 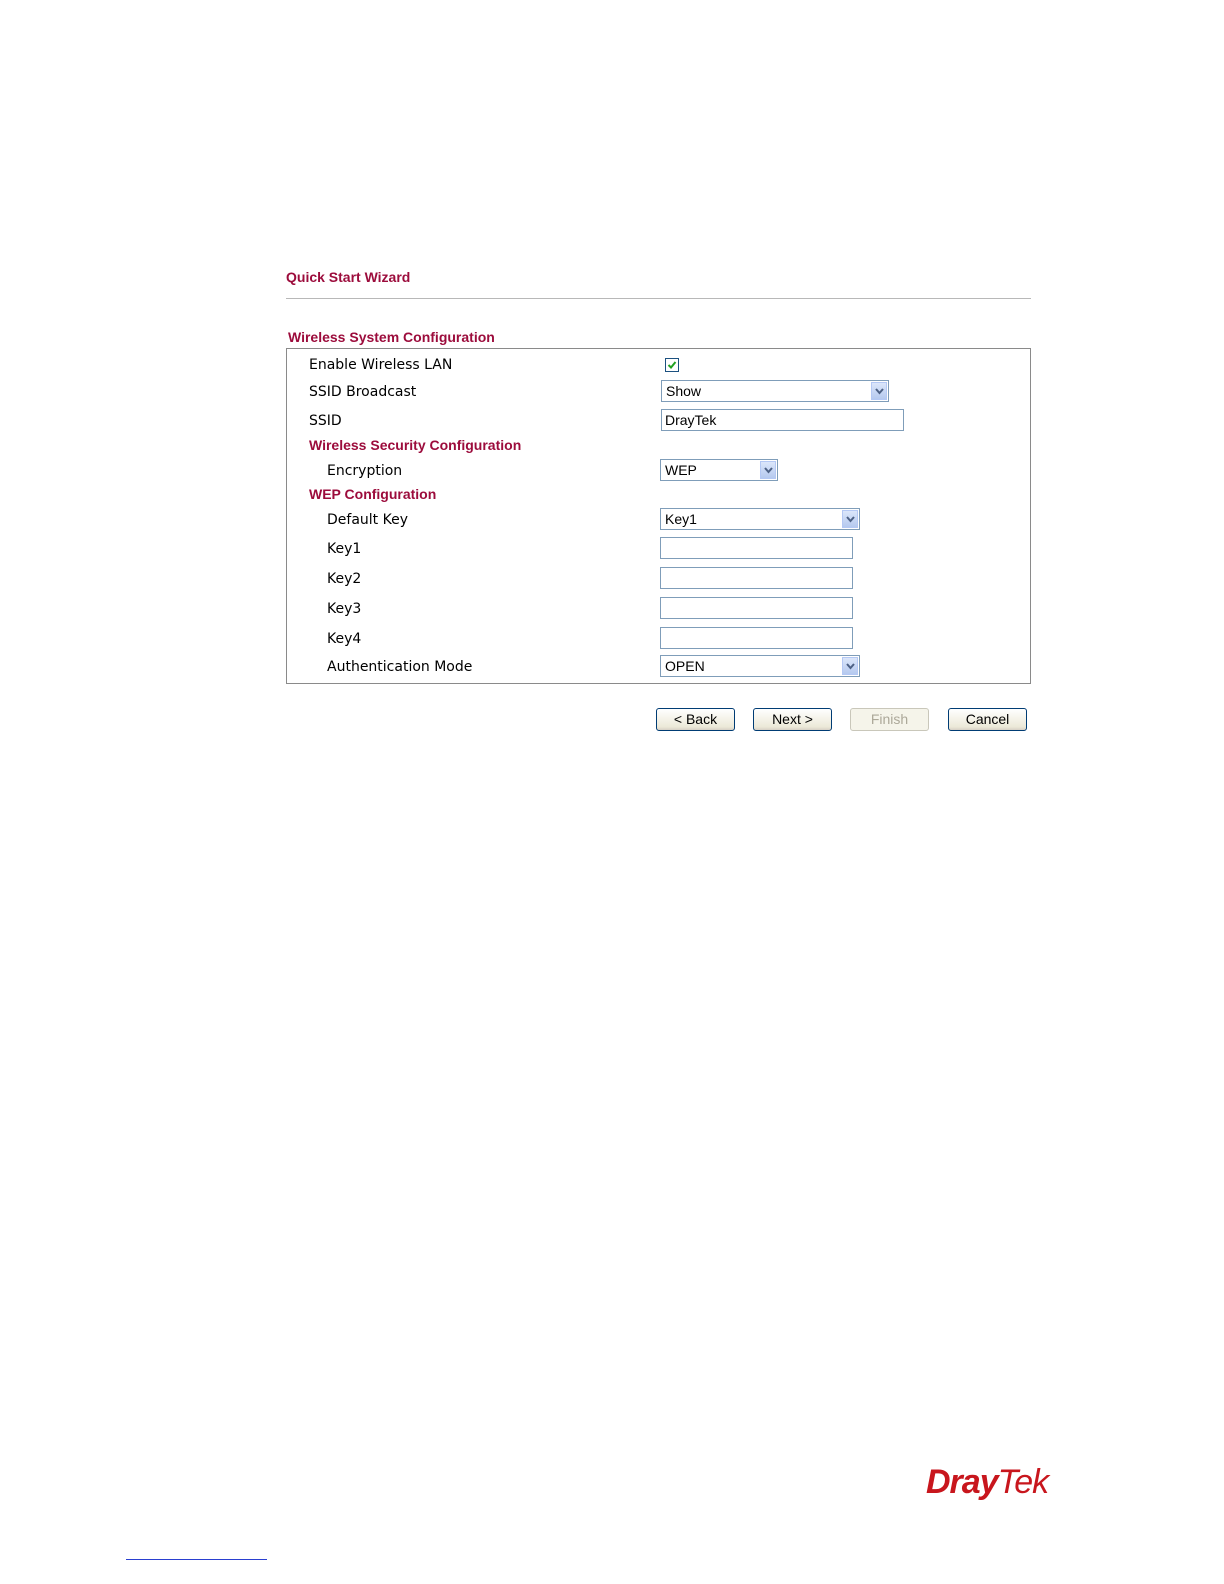 What do you see at coordinates (658, 521) in the screenshot?
I see `row-default-key: Default Key Key1` at bounding box center [658, 521].